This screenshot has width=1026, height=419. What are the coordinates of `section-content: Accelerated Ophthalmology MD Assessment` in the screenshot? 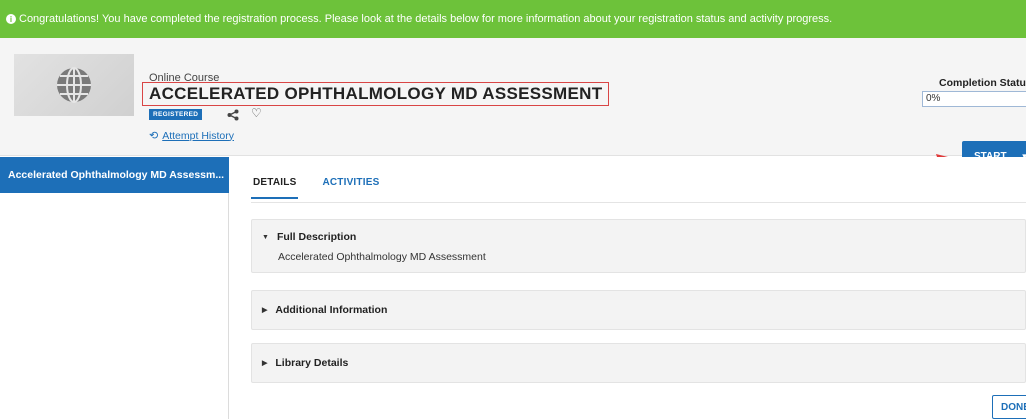 It's located at (382, 257).